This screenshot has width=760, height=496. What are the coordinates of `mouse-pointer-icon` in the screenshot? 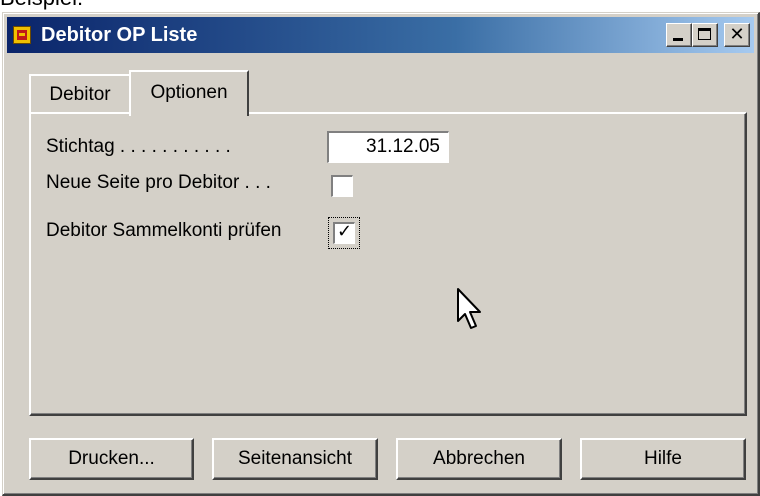 It's located at (469, 308).